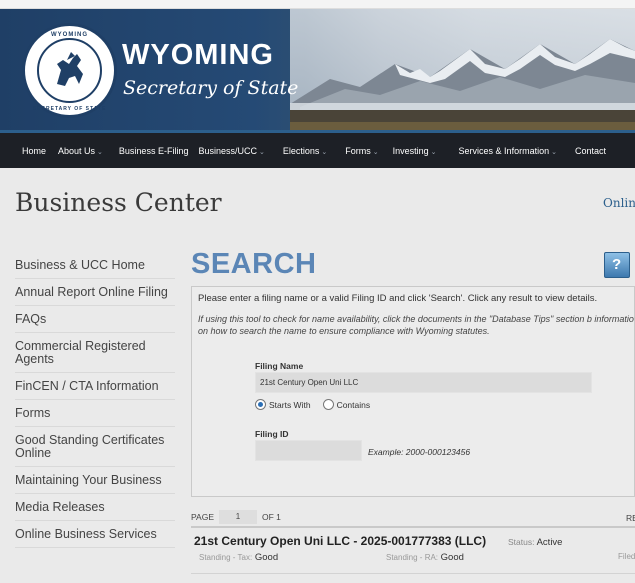  What do you see at coordinates (95, 447) in the screenshot?
I see `sidebar-item-good-standing: Good Standing Certificates Online` at bounding box center [95, 447].